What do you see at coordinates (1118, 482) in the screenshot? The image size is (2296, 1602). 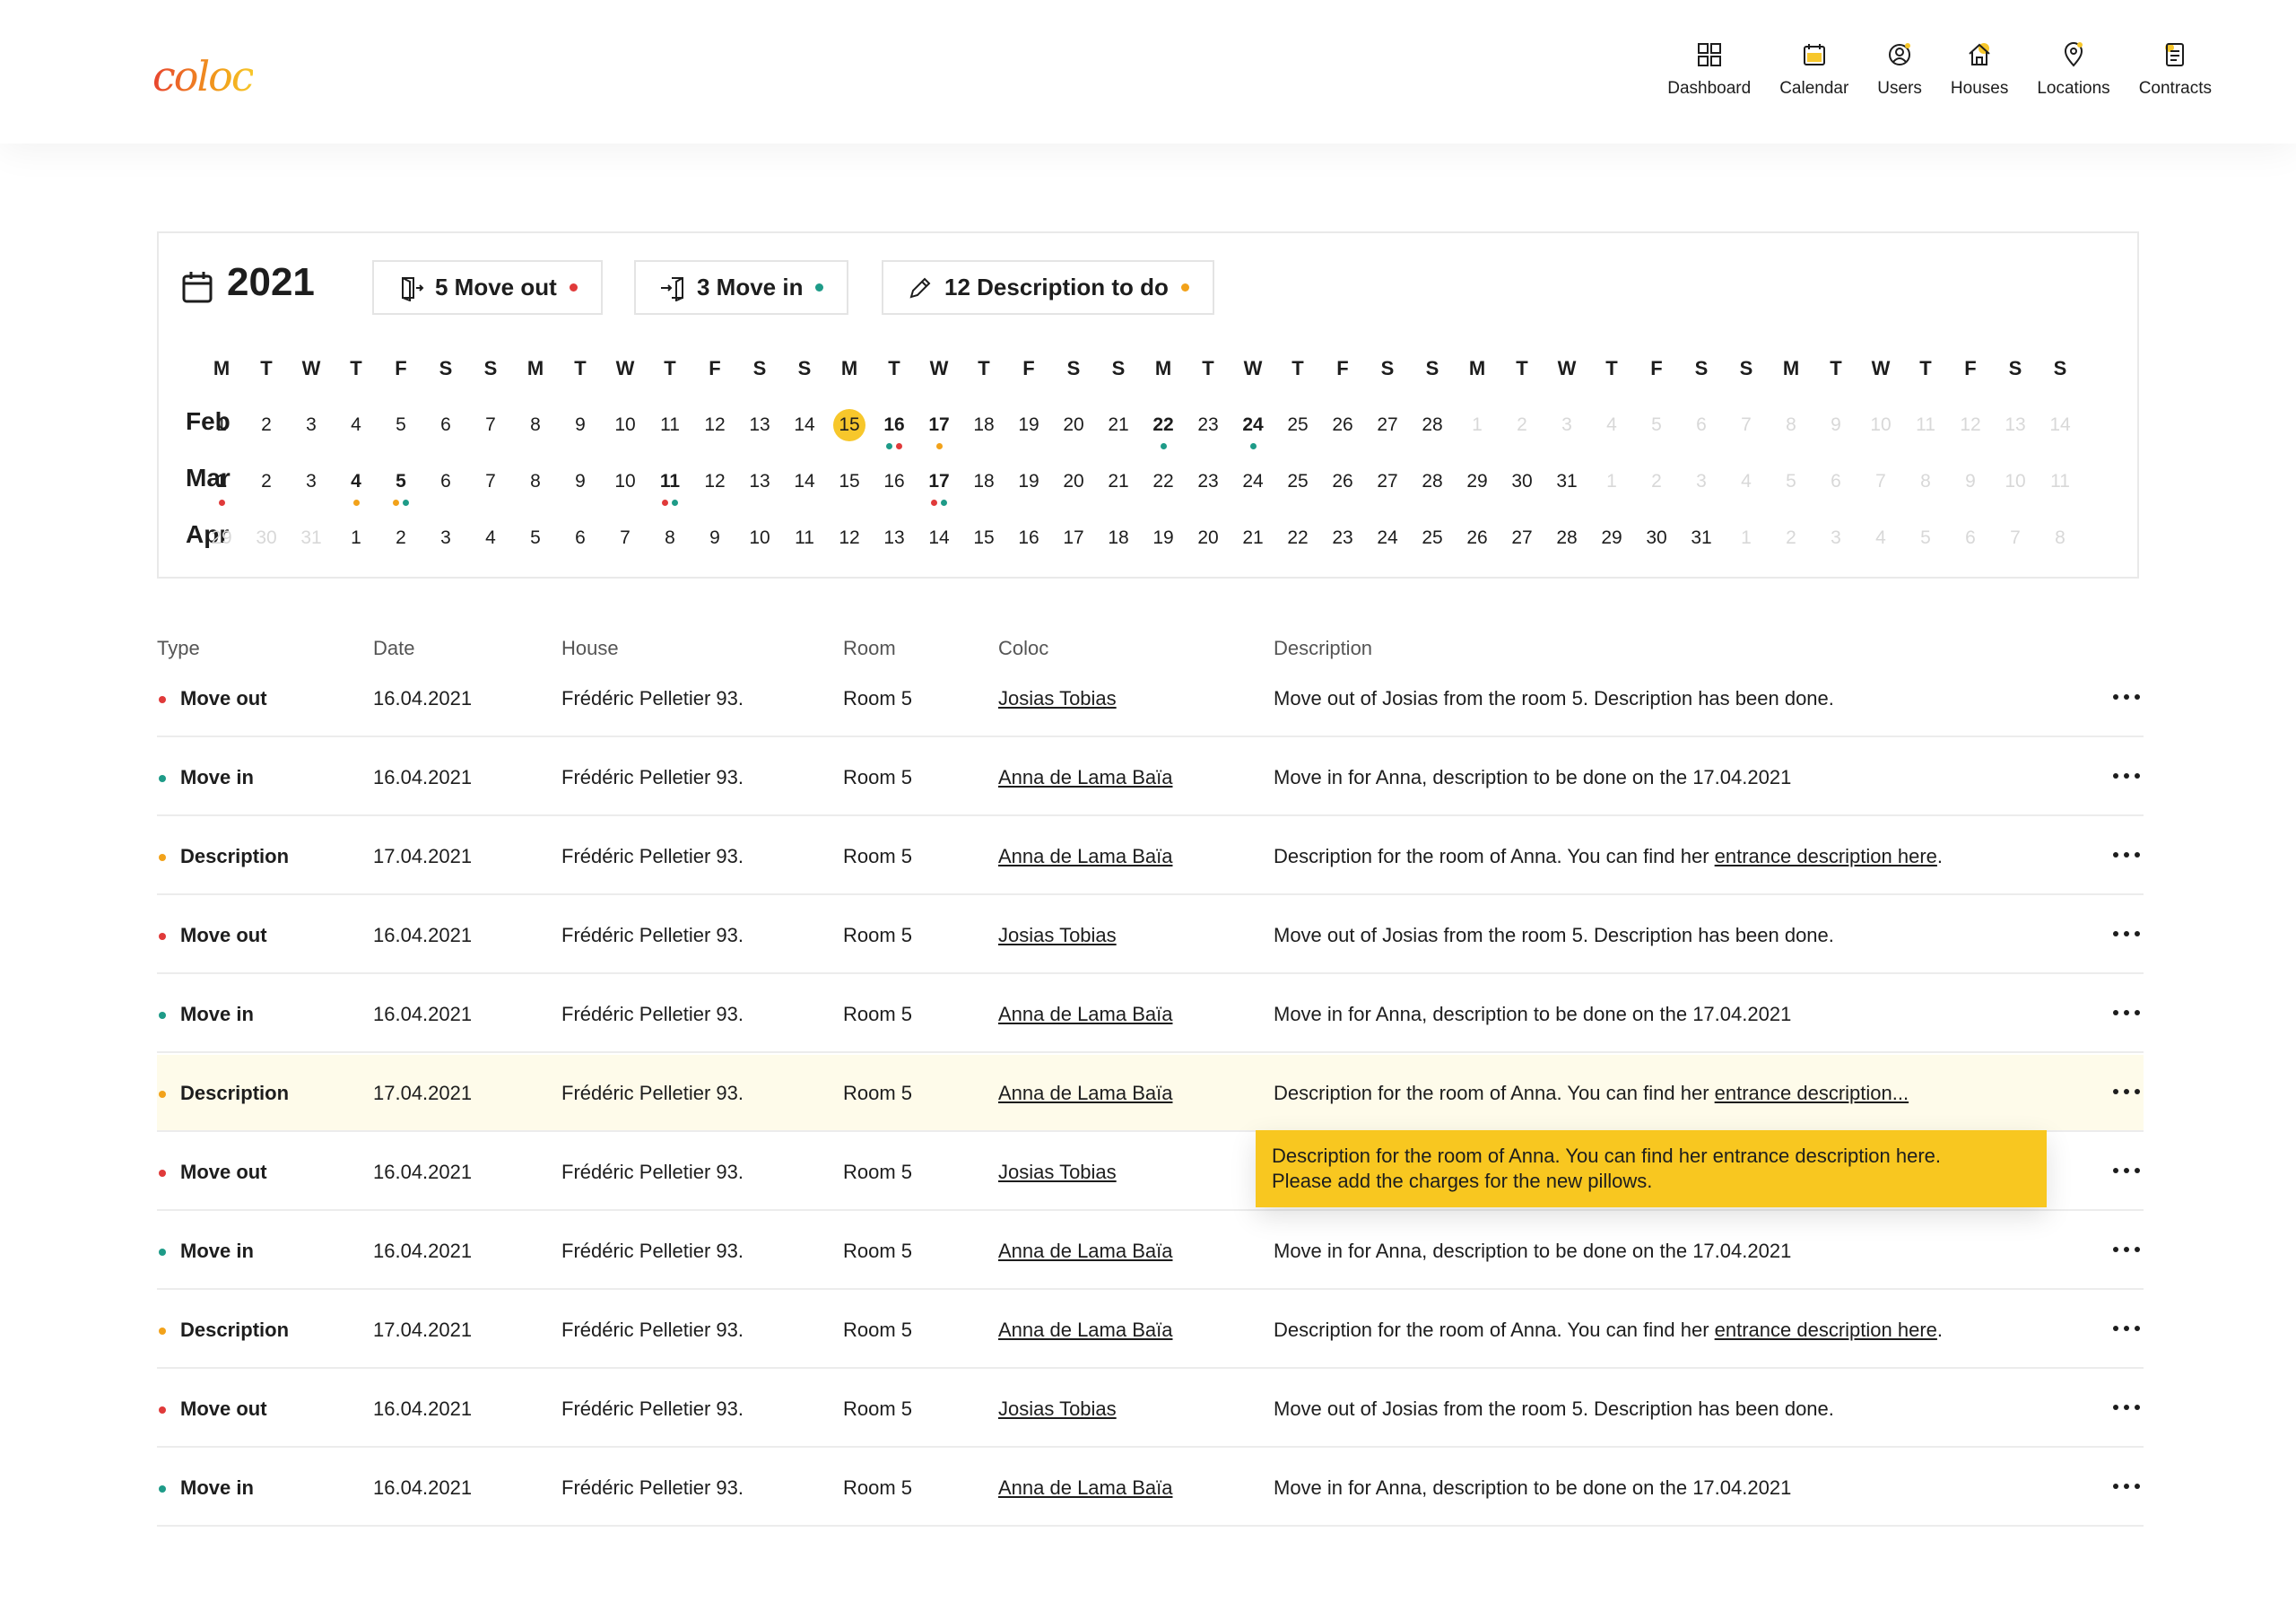 I see `calendar-day: 21` at bounding box center [1118, 482].